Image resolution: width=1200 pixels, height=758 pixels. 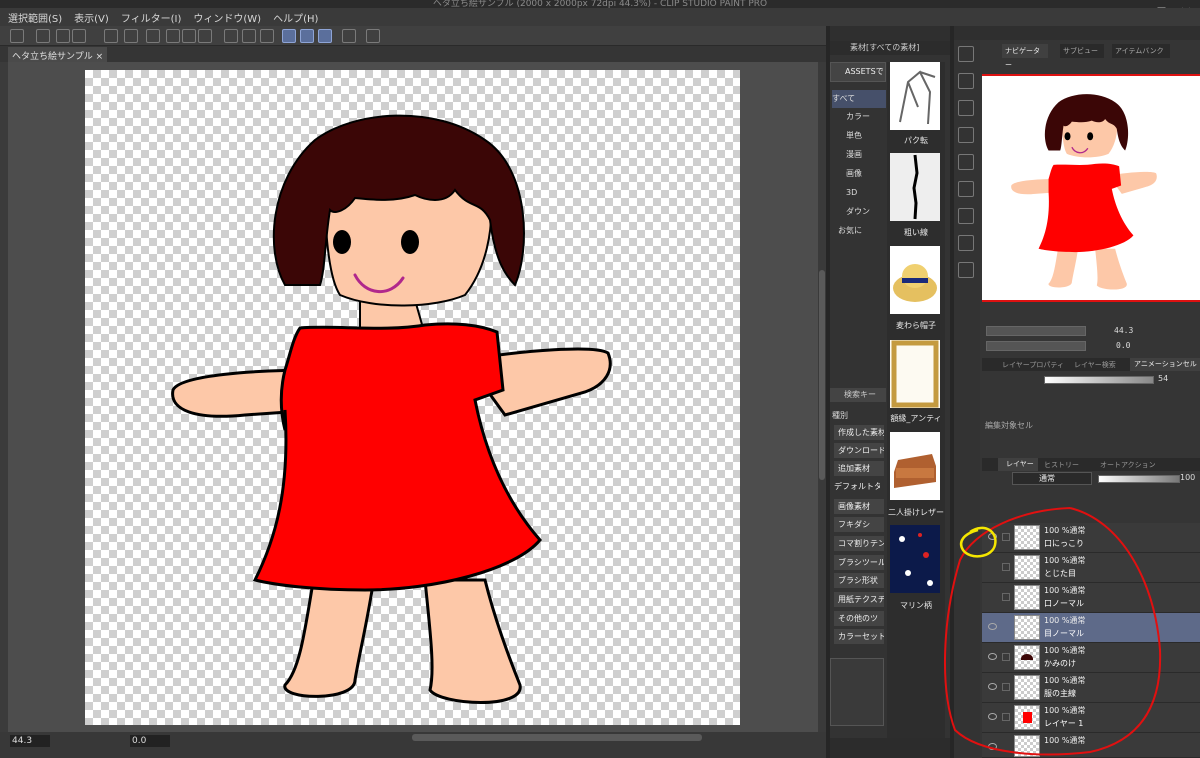 I want to click on tag-item: カラーセット, so click(x=859, y=636).